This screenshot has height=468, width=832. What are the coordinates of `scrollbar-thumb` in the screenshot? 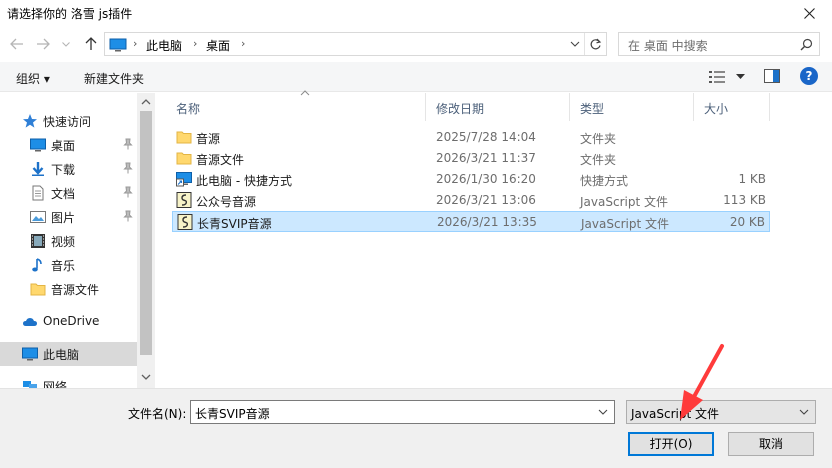 It's located at (146, 233).